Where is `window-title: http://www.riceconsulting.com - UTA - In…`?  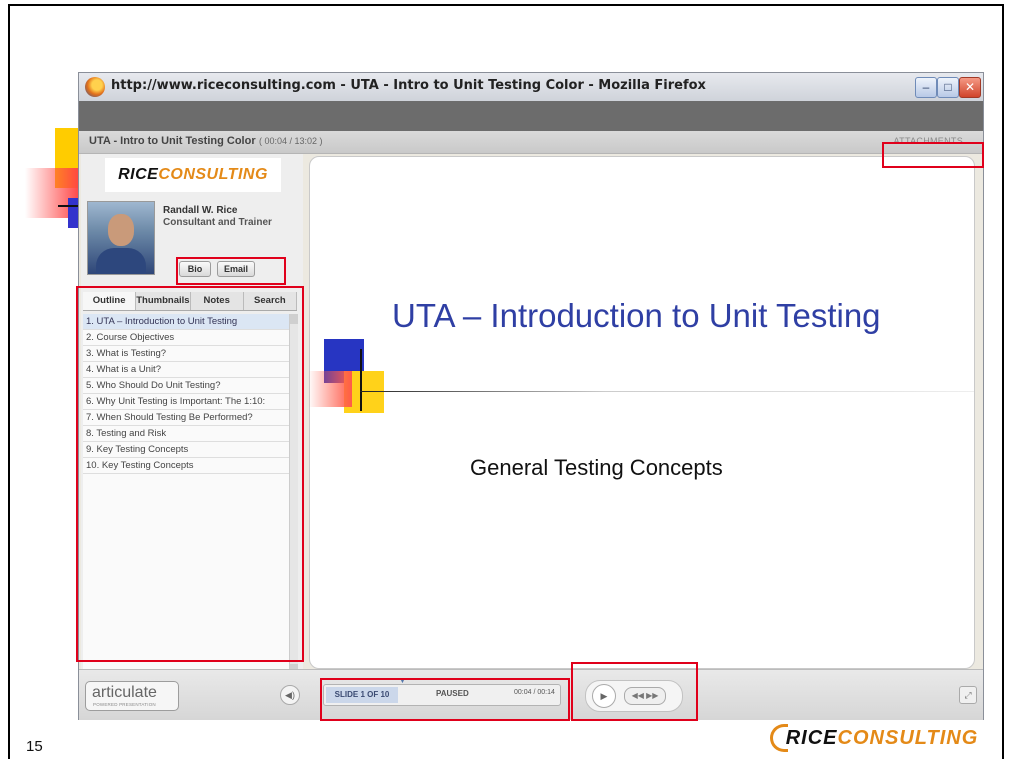 window-title: http://www.riceconsulting.com - UTA - In… is located at coordinates (408, 85).